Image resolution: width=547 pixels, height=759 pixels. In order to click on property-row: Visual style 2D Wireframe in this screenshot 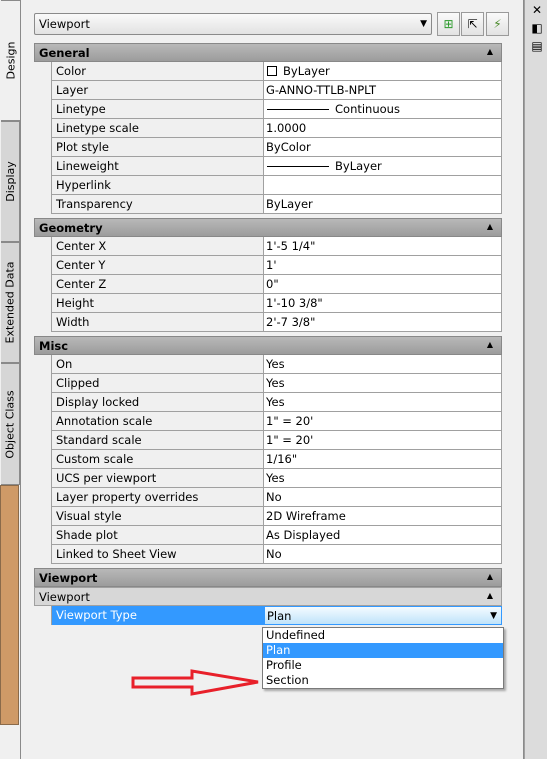, I will do `click(276, 516)`.